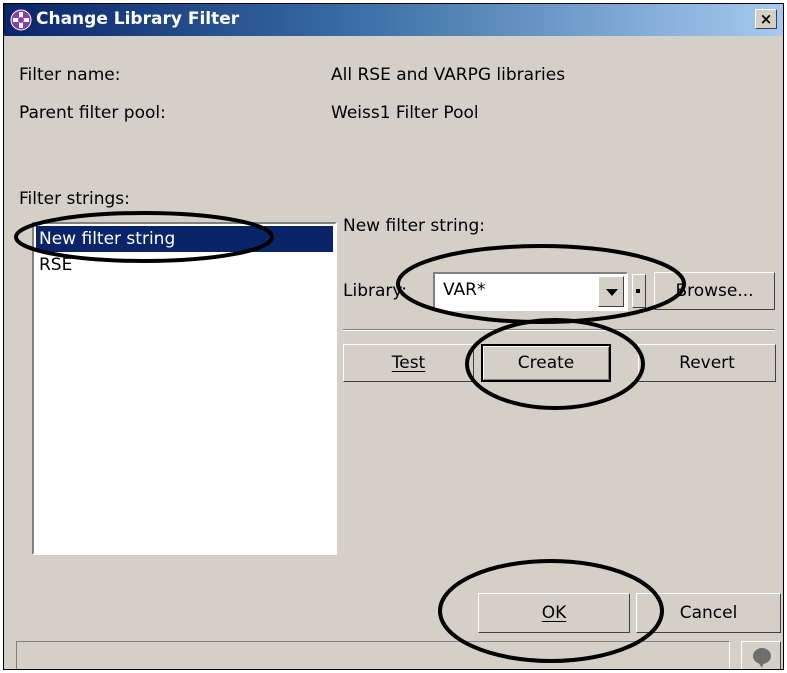  I want to click on library-input: VAR*, so click(464, 290).